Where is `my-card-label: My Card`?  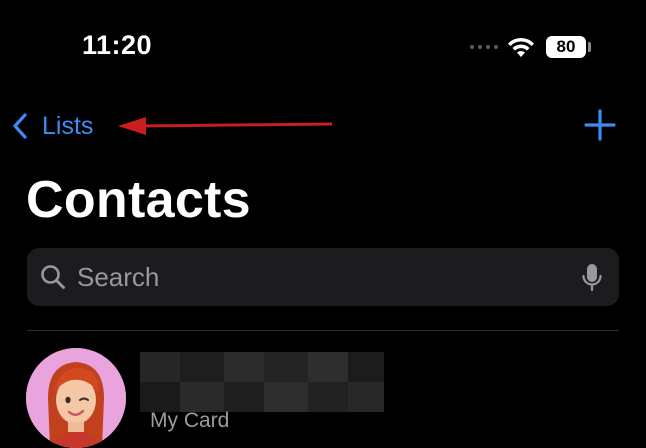
my-card-label: My Card is located at coordinates (190, 420).